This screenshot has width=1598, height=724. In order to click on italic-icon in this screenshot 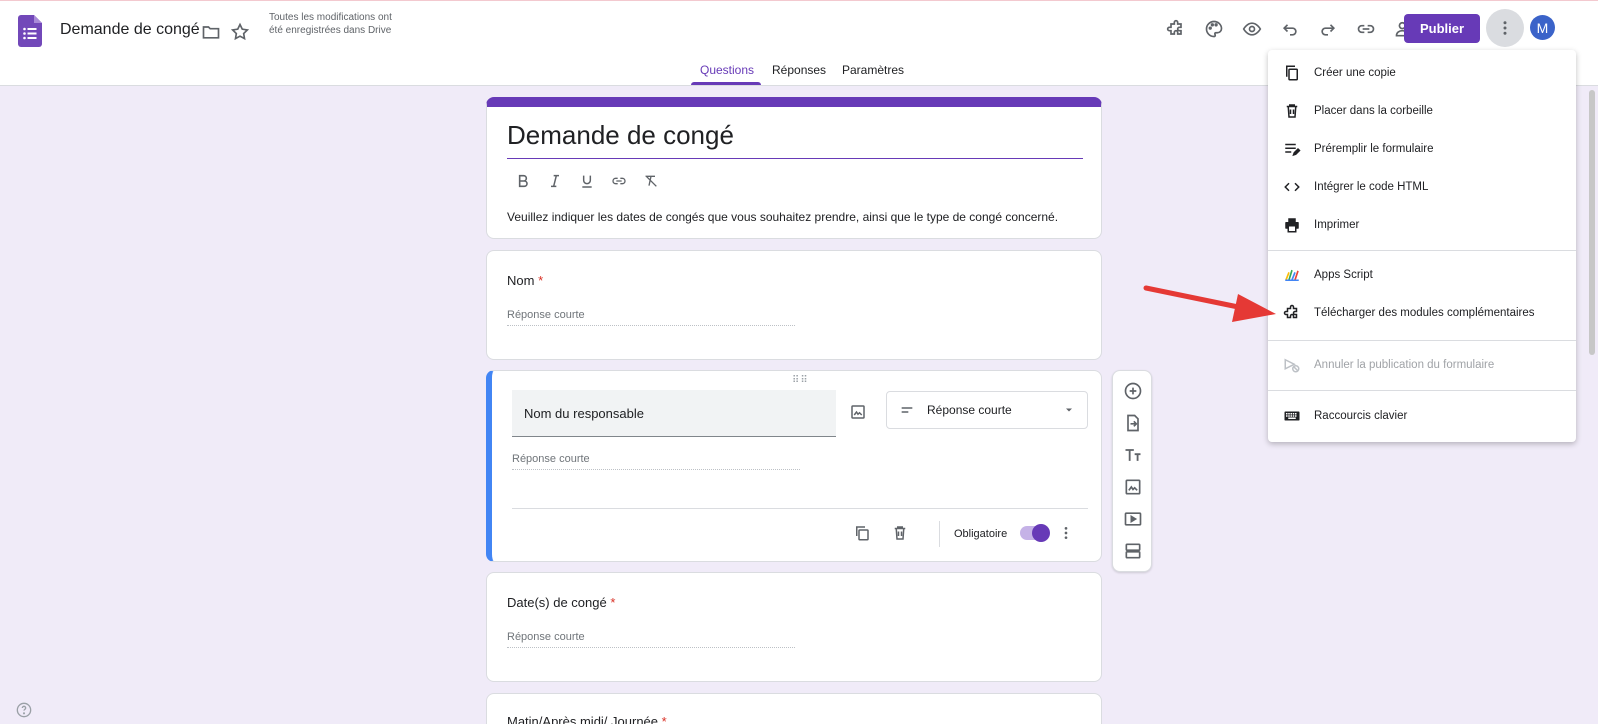, I will do `click(555, 181)`.